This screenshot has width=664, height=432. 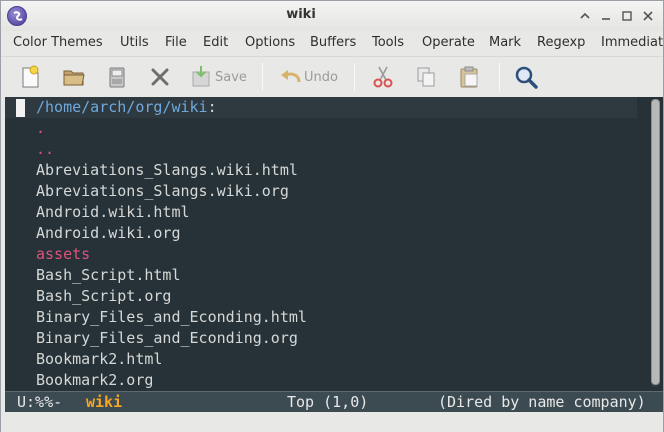 I want to click on modeline-status: U:%%-, so click(x=40, y=402).